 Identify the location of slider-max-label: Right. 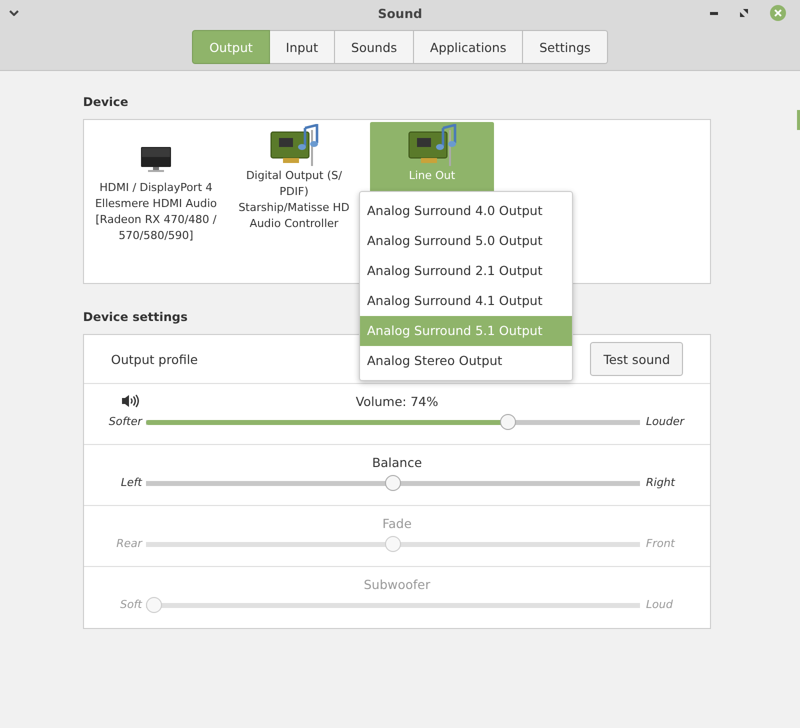
(660, 483).